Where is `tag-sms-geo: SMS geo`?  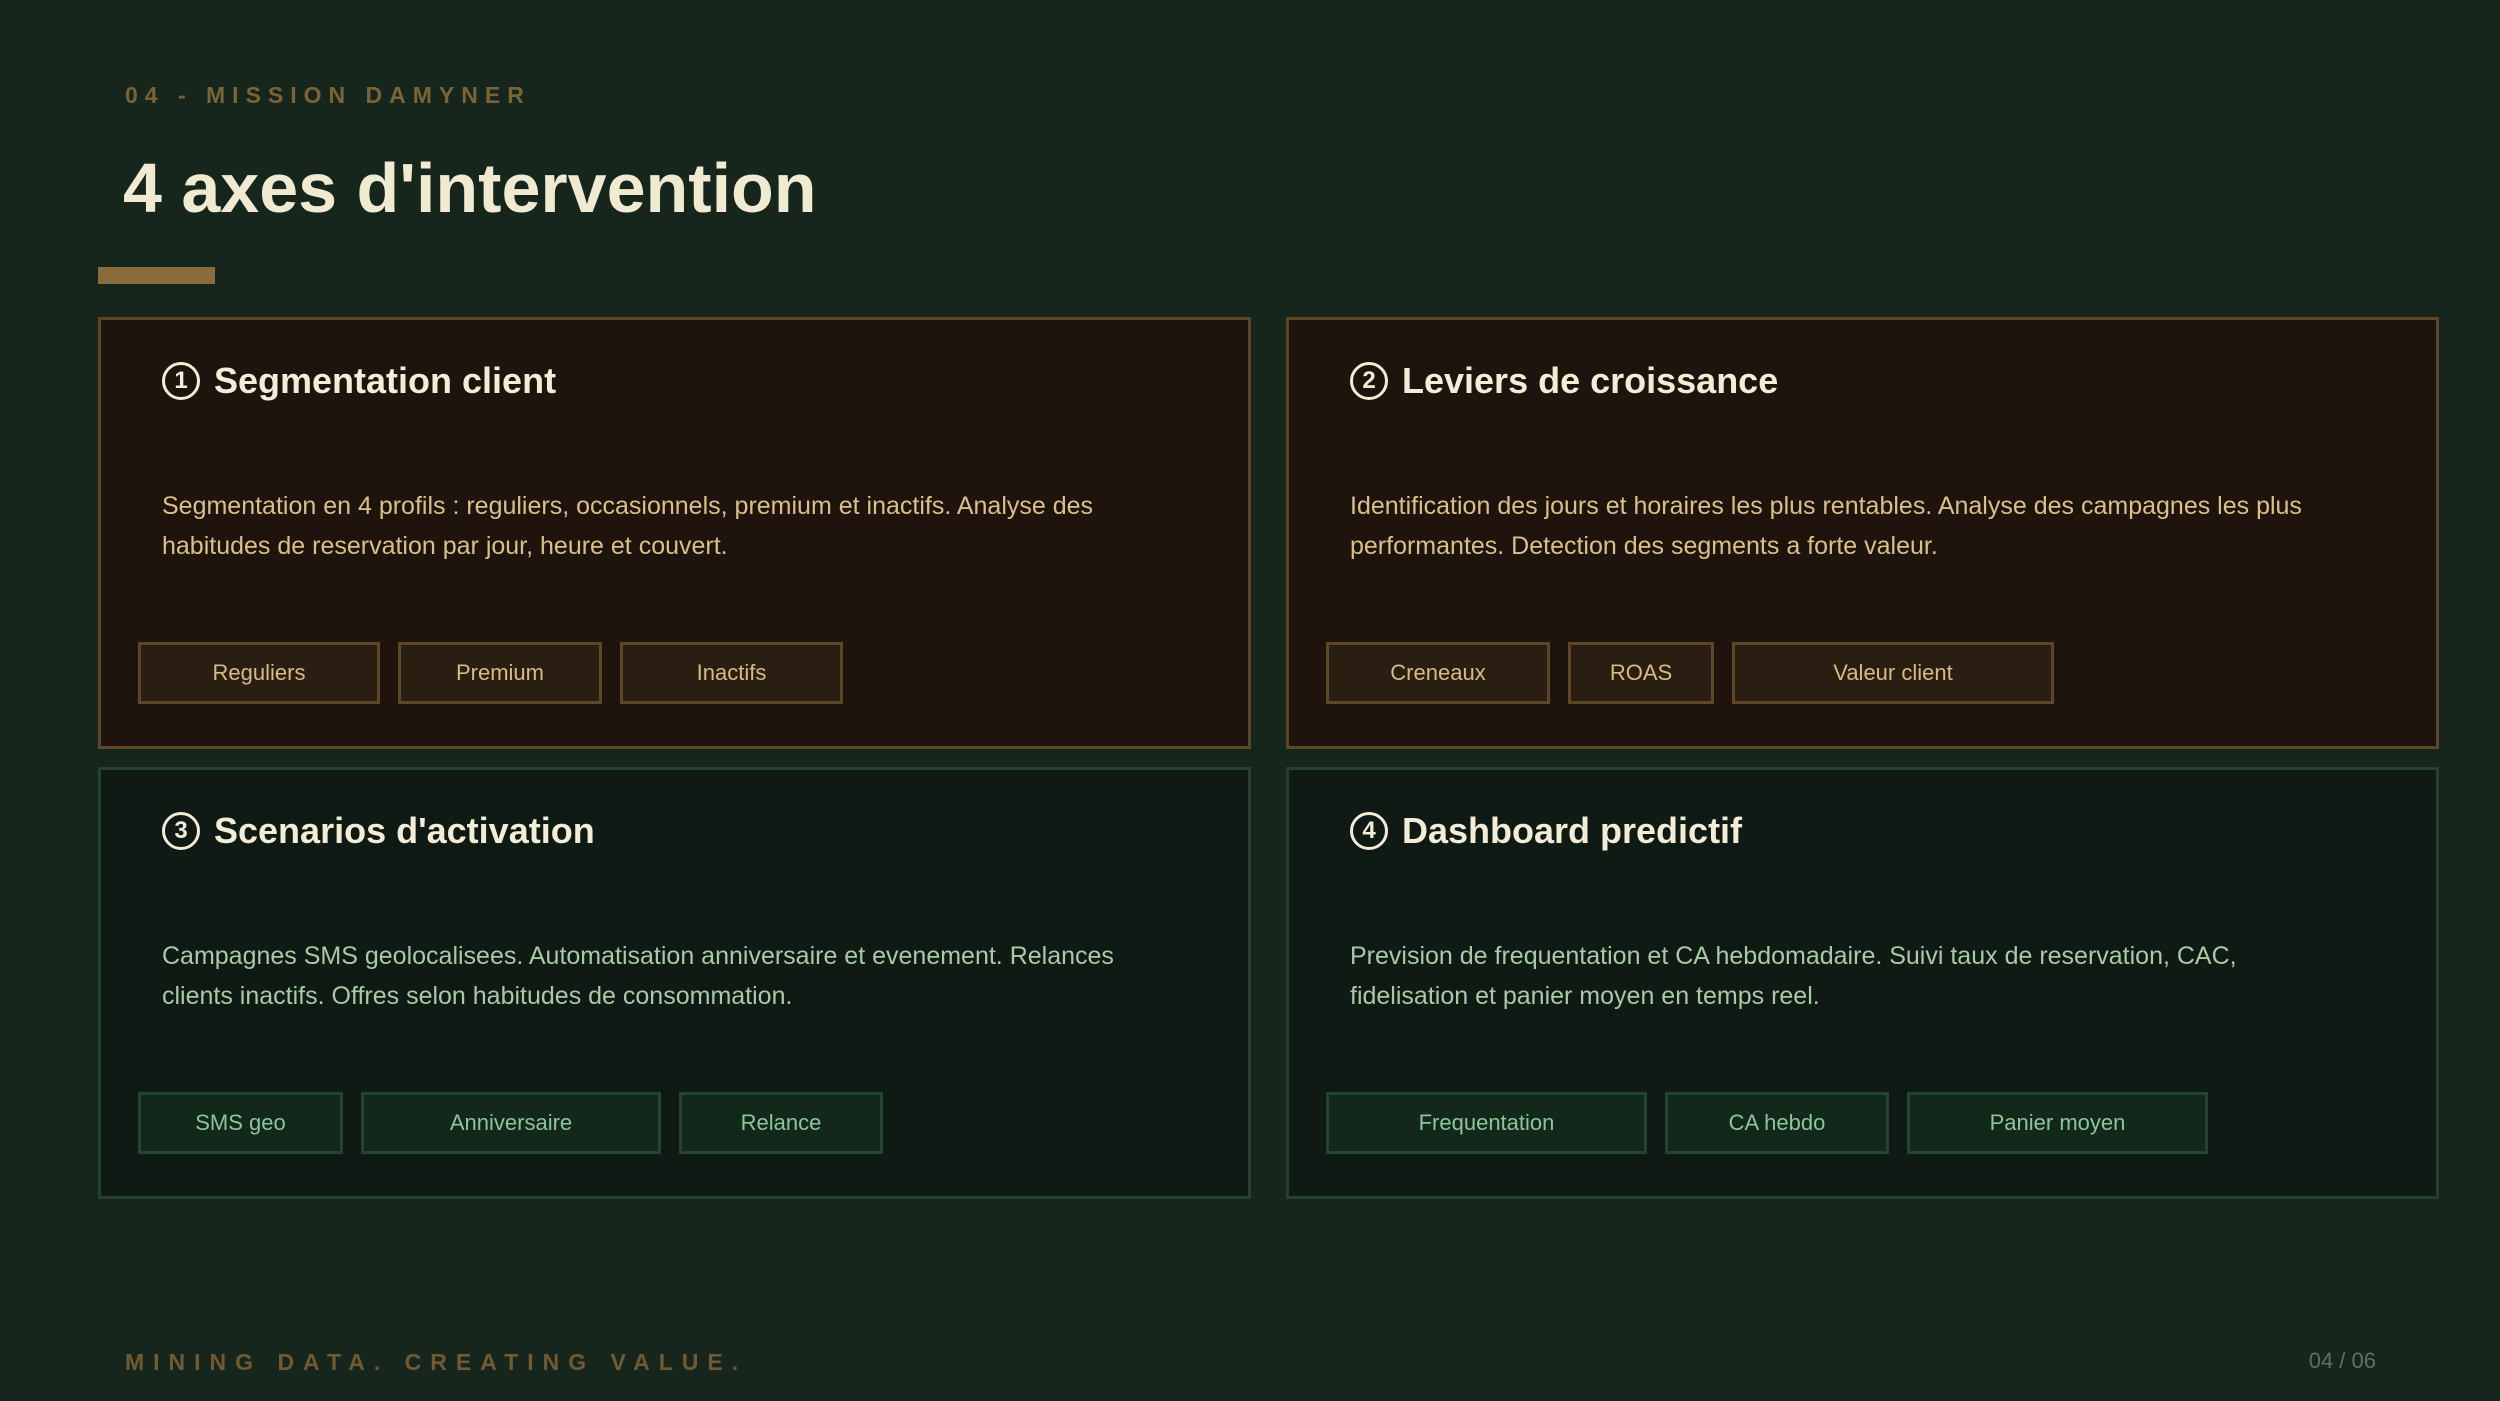
tag-sms-geo: SMS geo is located at coordinates (240, 1123).